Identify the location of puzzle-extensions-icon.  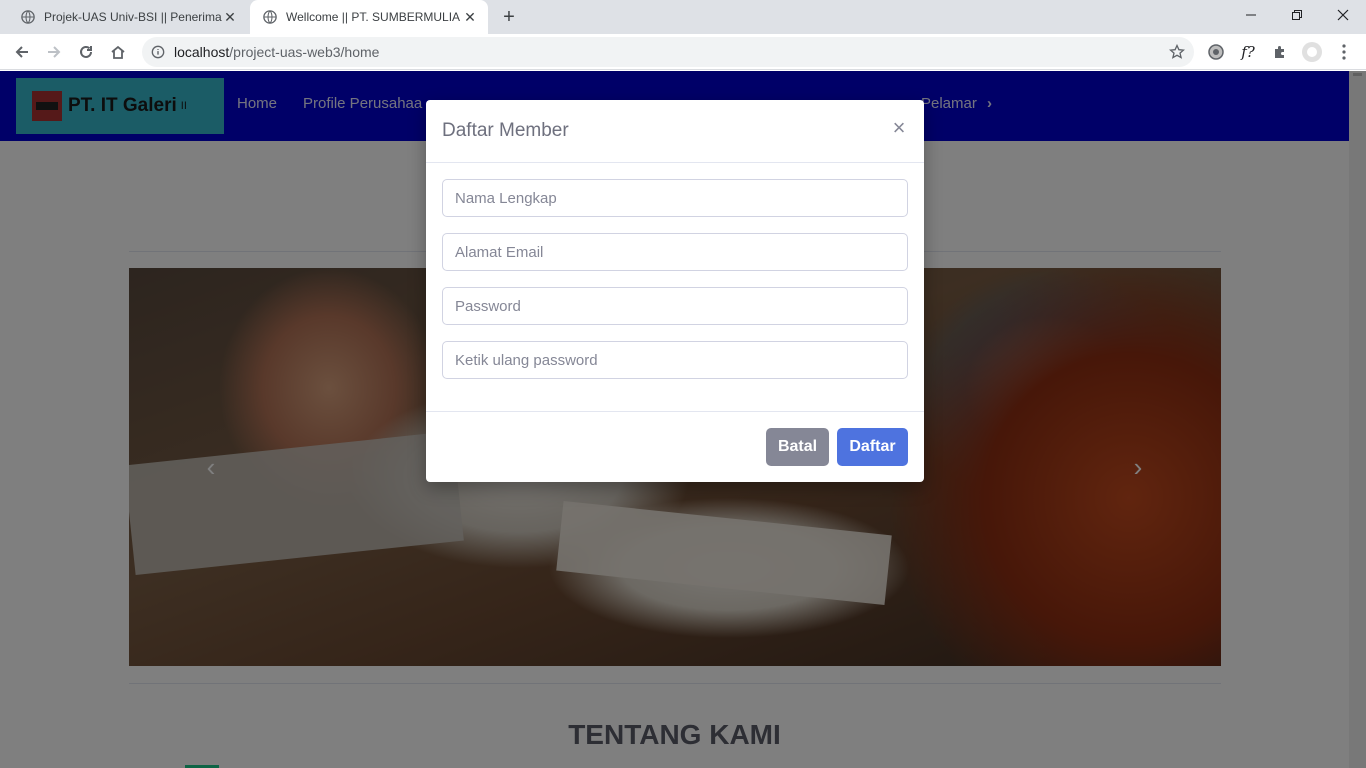
(1280, 52).